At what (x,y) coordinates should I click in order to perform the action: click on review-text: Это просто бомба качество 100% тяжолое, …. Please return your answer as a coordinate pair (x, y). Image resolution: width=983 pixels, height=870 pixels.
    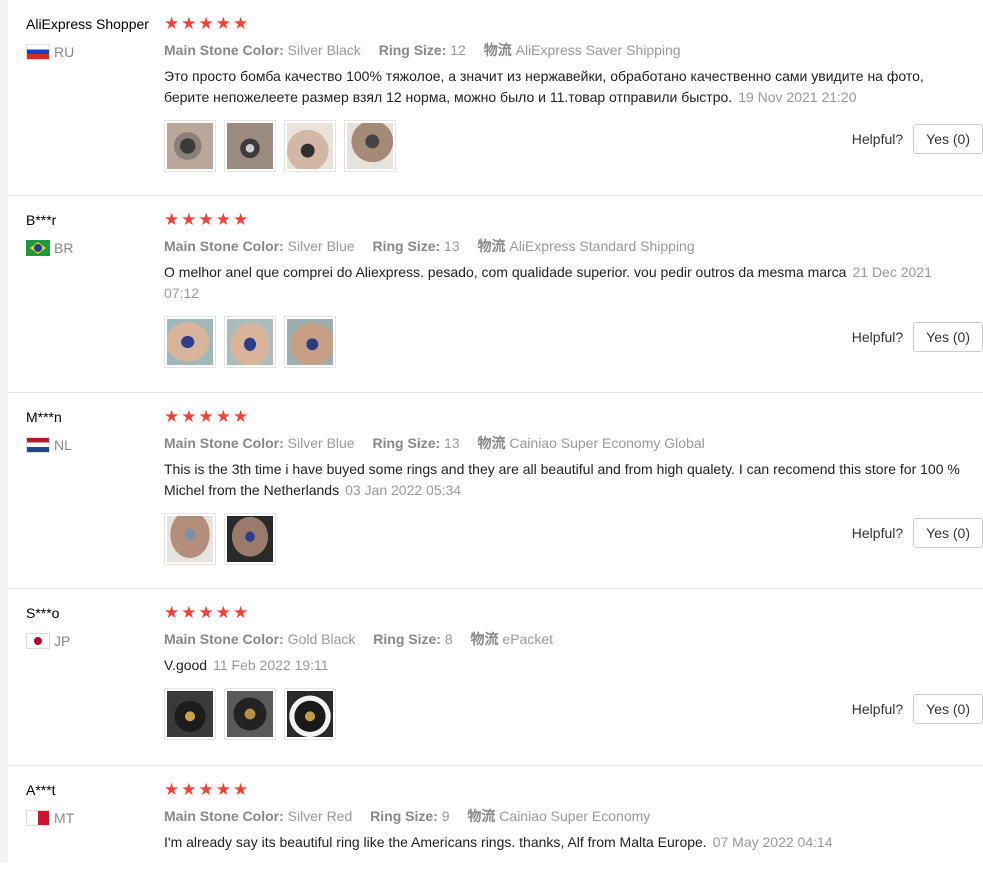
    Looking at the image, I should click on (564, 87).